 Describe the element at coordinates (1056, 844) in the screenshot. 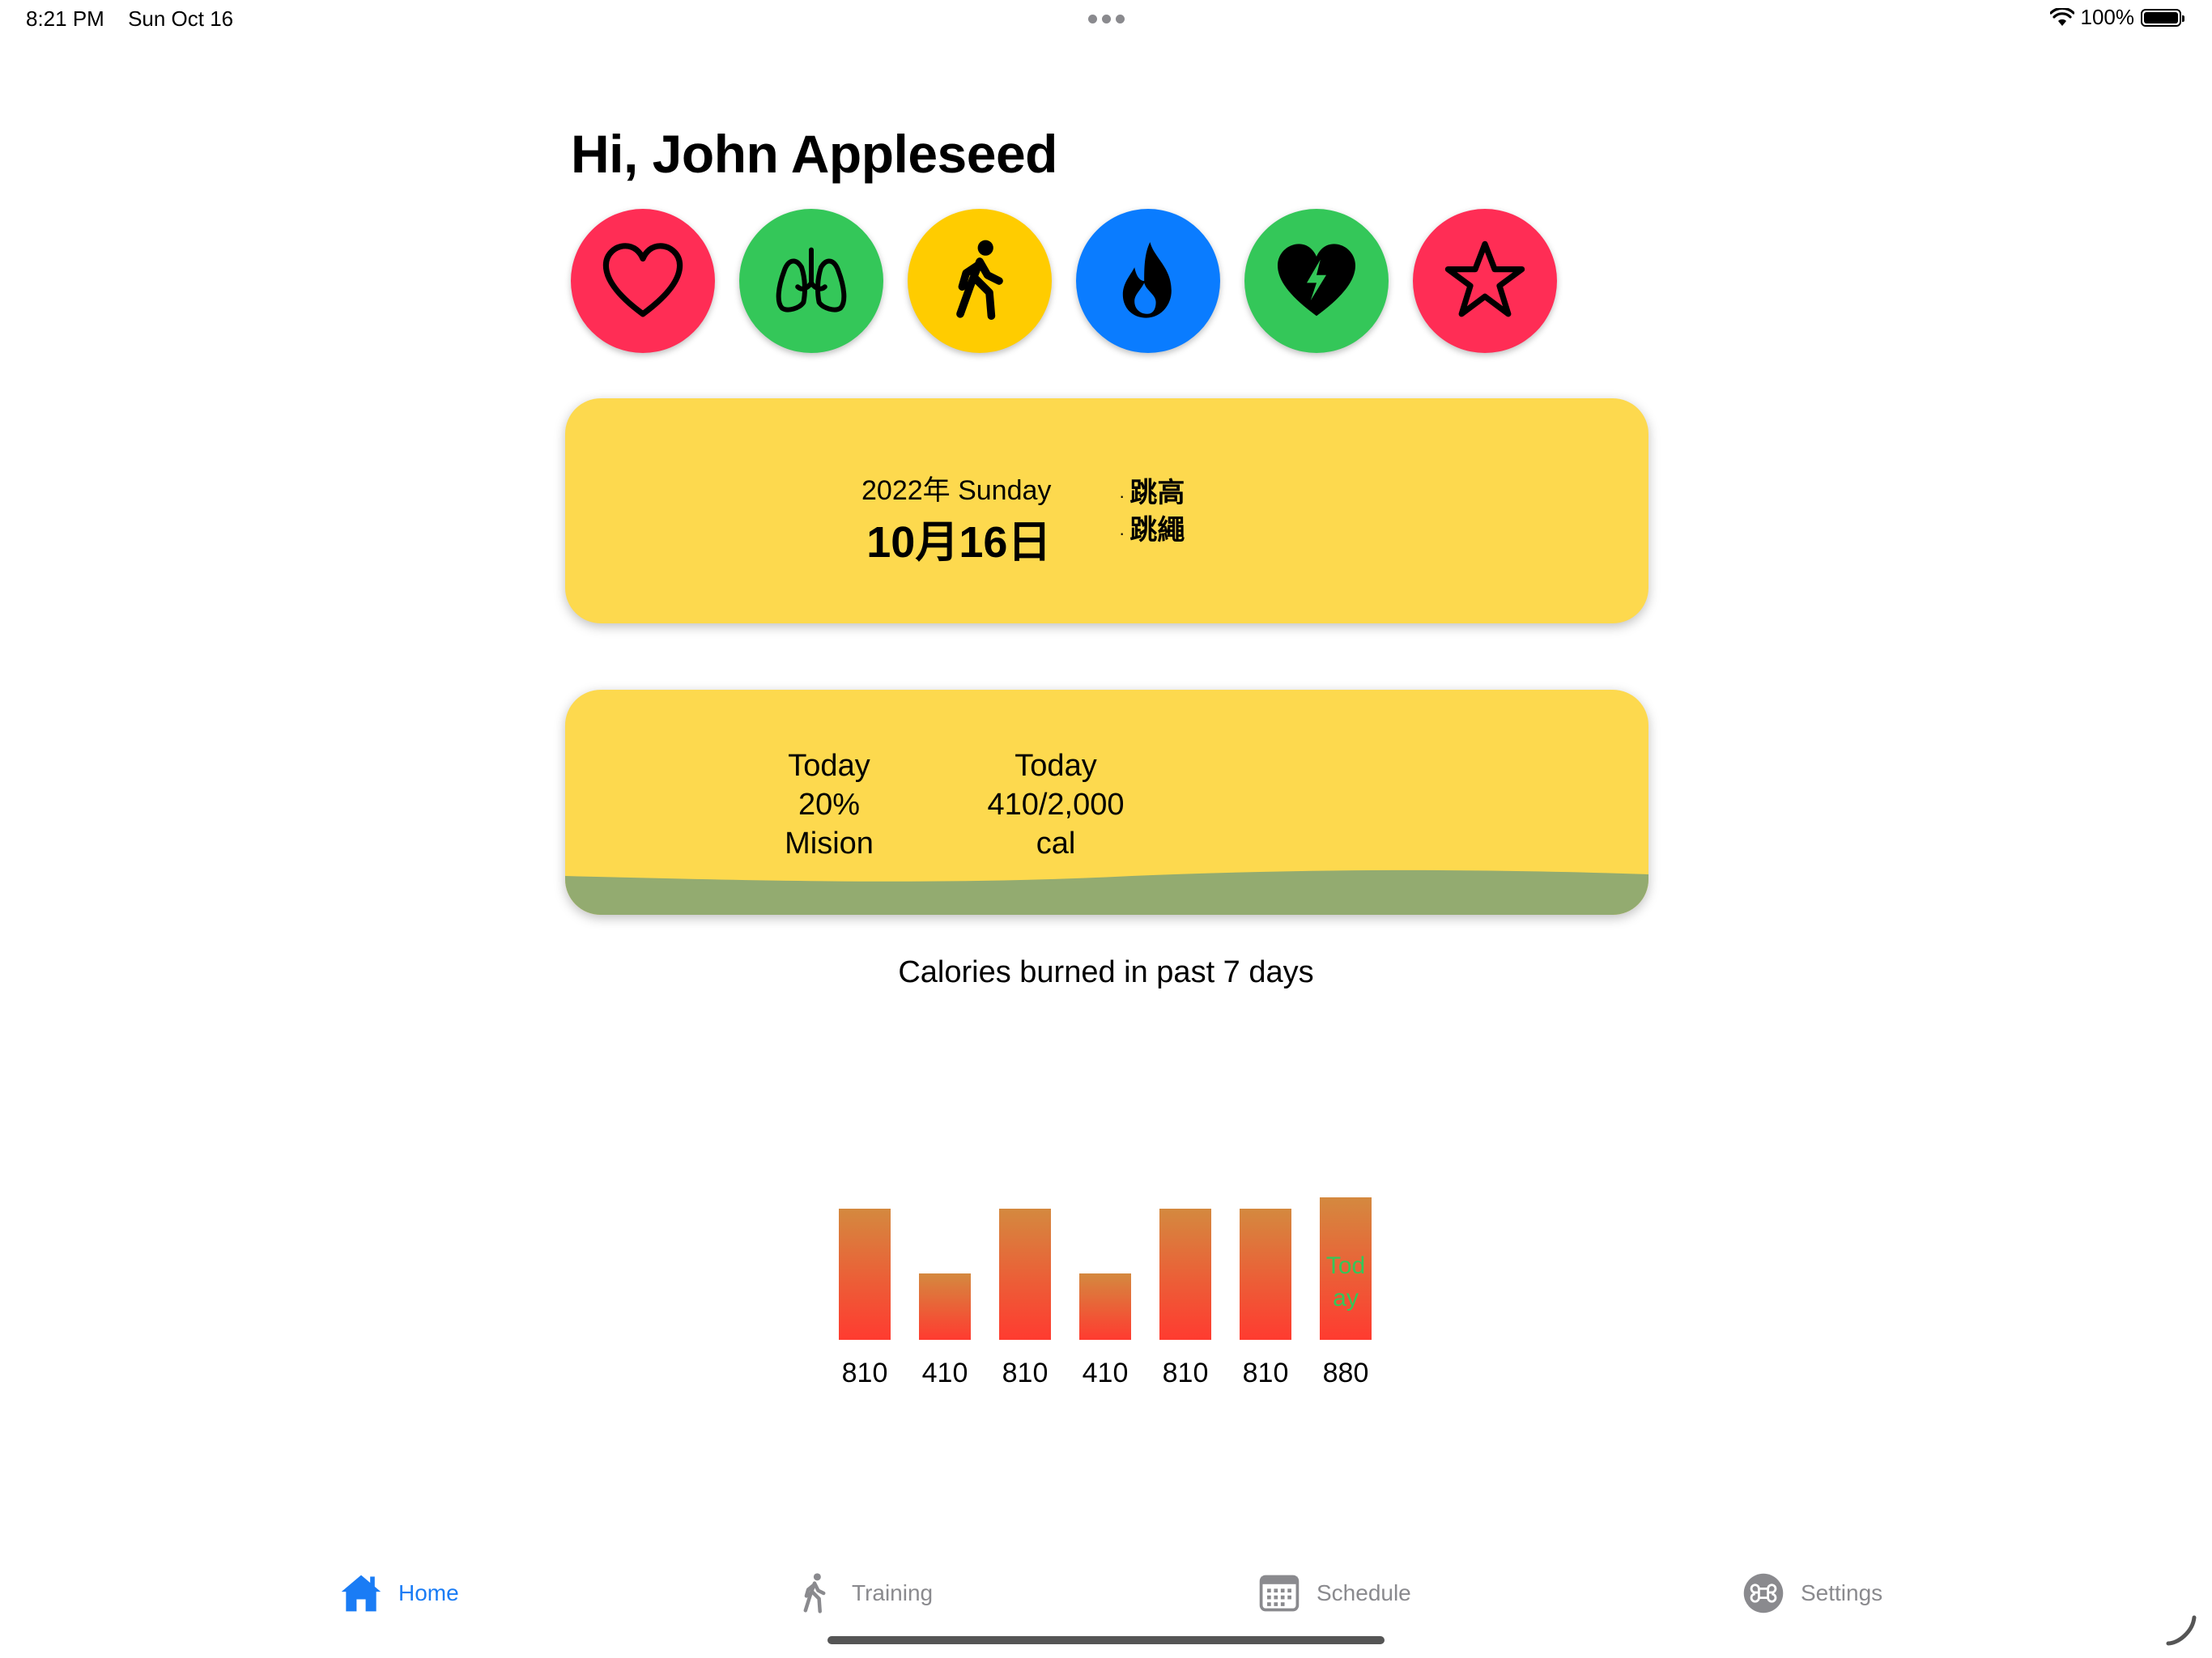

I see `calories-unit: cal` at that location.